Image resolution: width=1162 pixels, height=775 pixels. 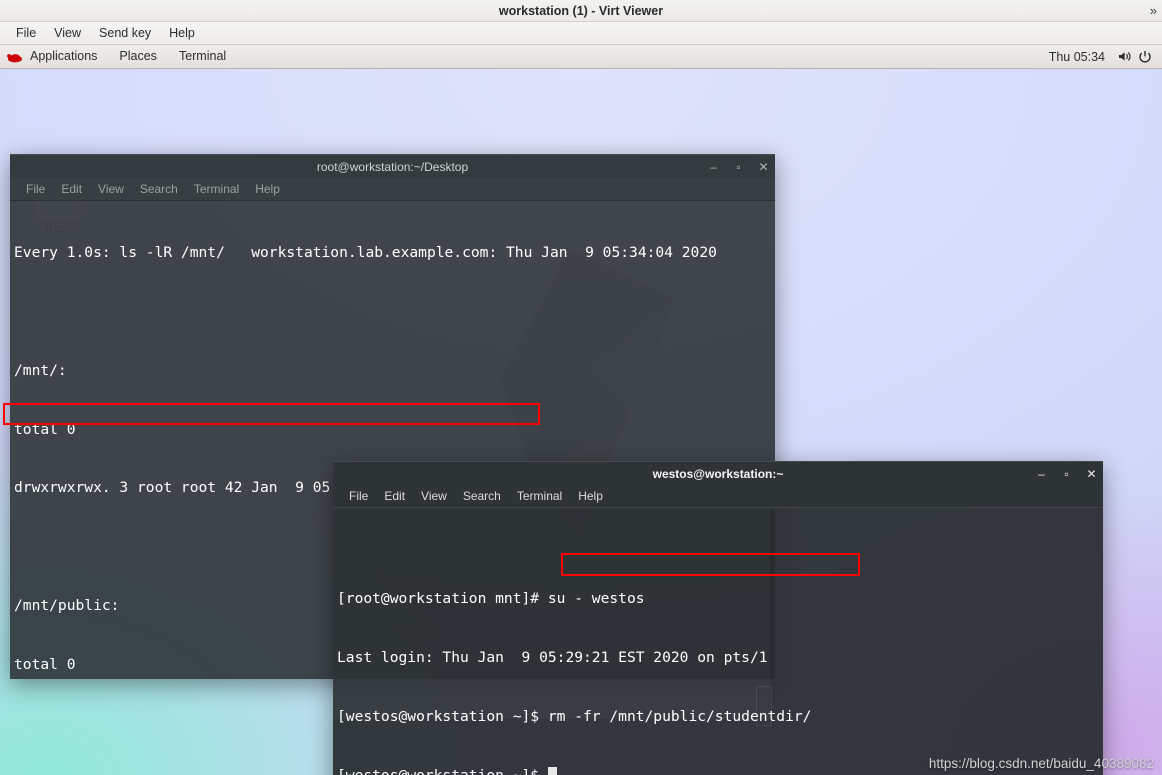 I want to click on window1-controls: – ▫ ✕, so click(x=738, y=167).